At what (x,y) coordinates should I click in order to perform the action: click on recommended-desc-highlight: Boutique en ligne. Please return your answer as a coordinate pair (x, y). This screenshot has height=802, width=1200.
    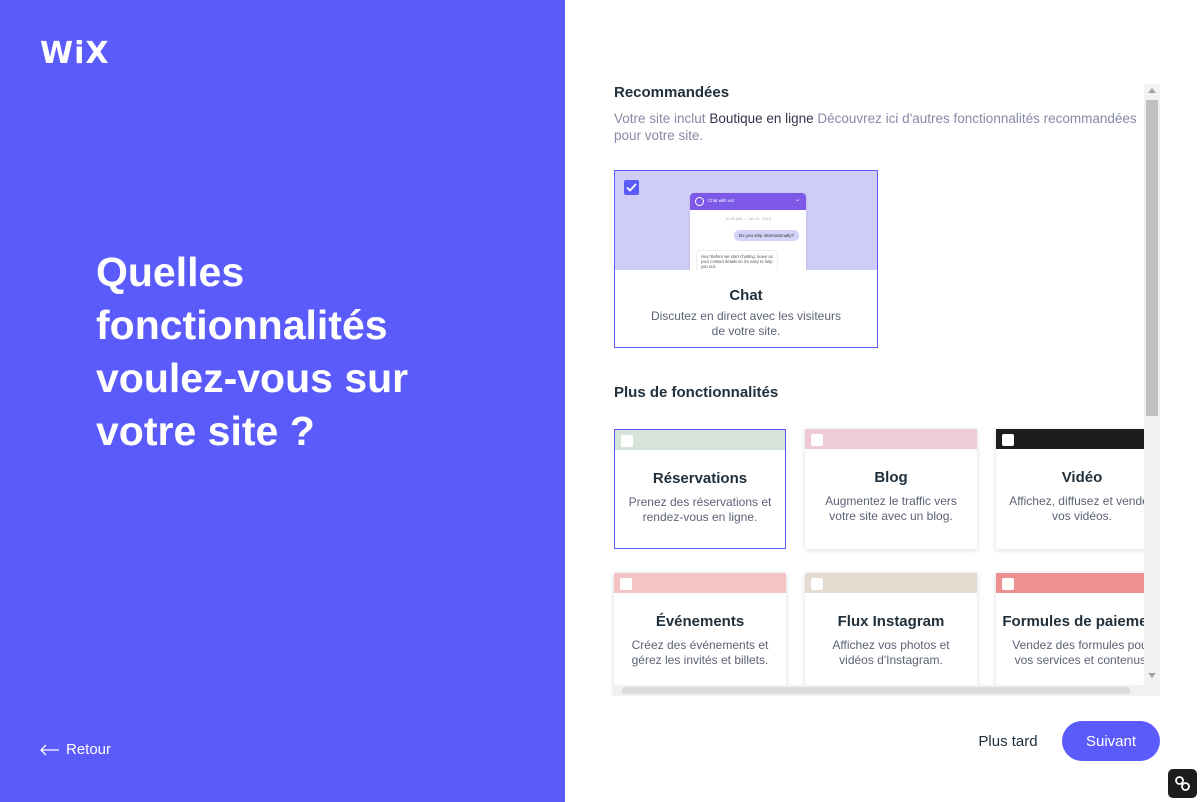
    Looking at the image, I should click on (761, 118).